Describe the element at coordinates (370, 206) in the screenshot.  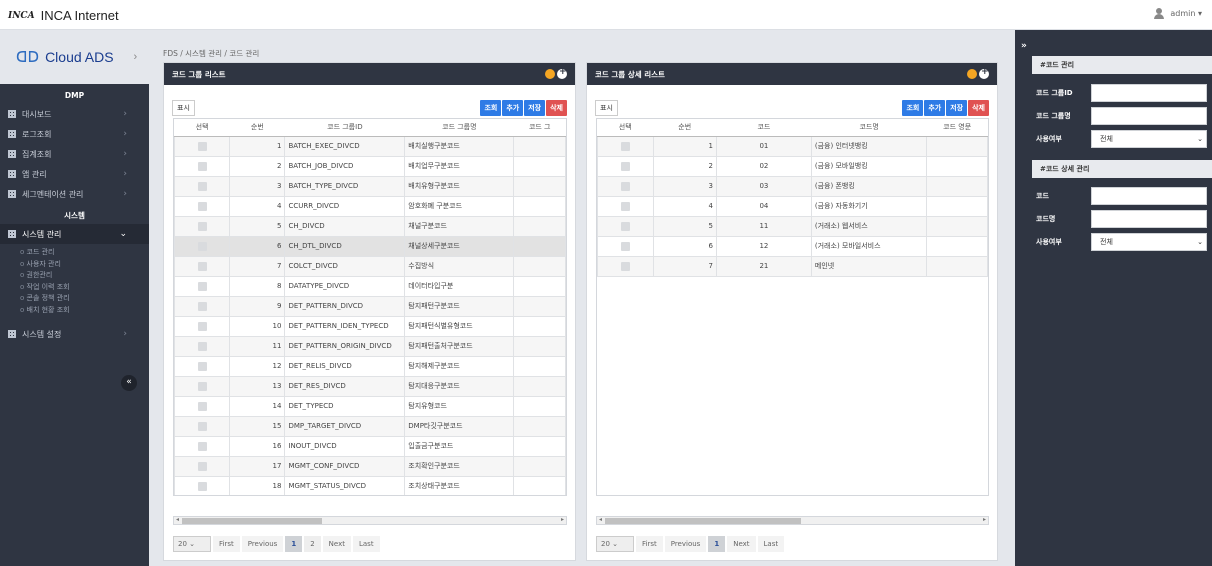
I see `table-row: 4 CCURR_DIVCD 암호화폐 구분코드` at that location.